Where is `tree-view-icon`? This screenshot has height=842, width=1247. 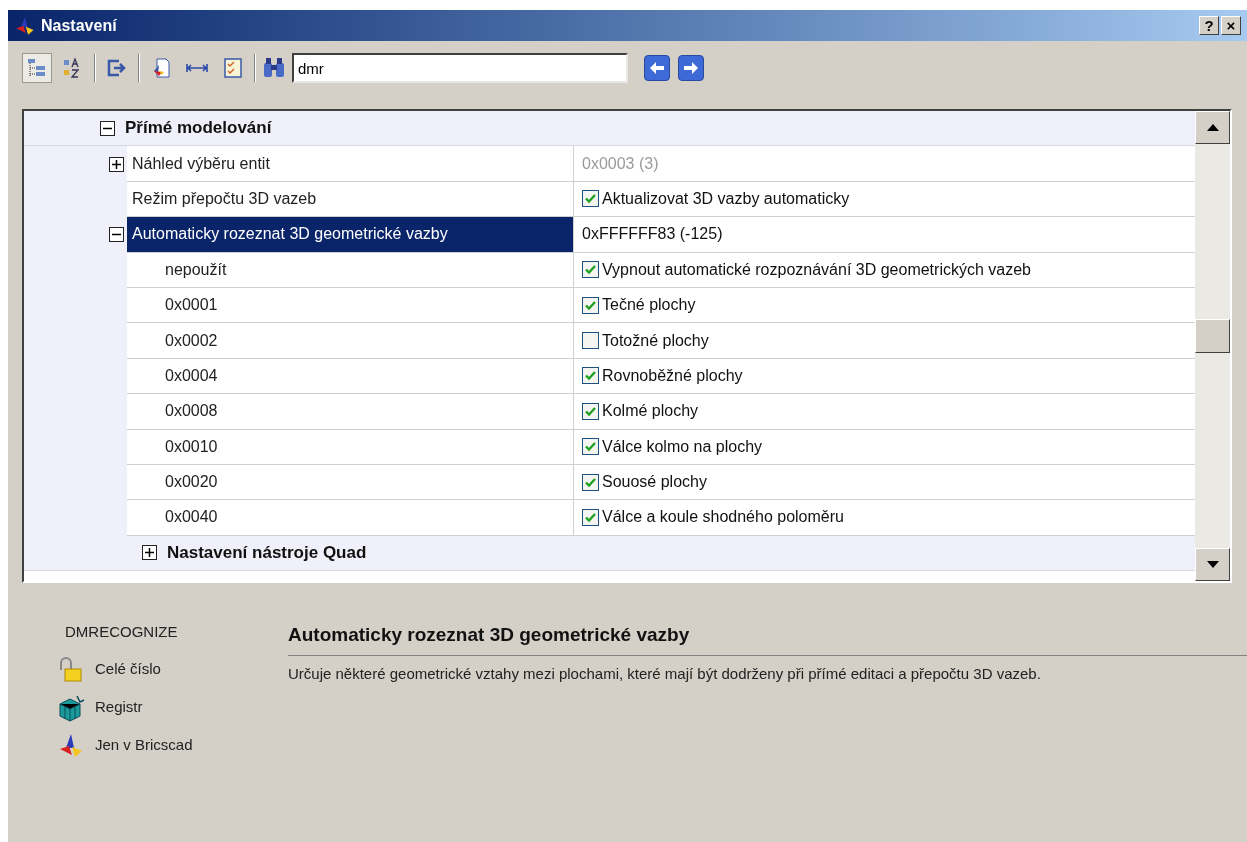 tree-view-icon is located at coordinates (37, 68).